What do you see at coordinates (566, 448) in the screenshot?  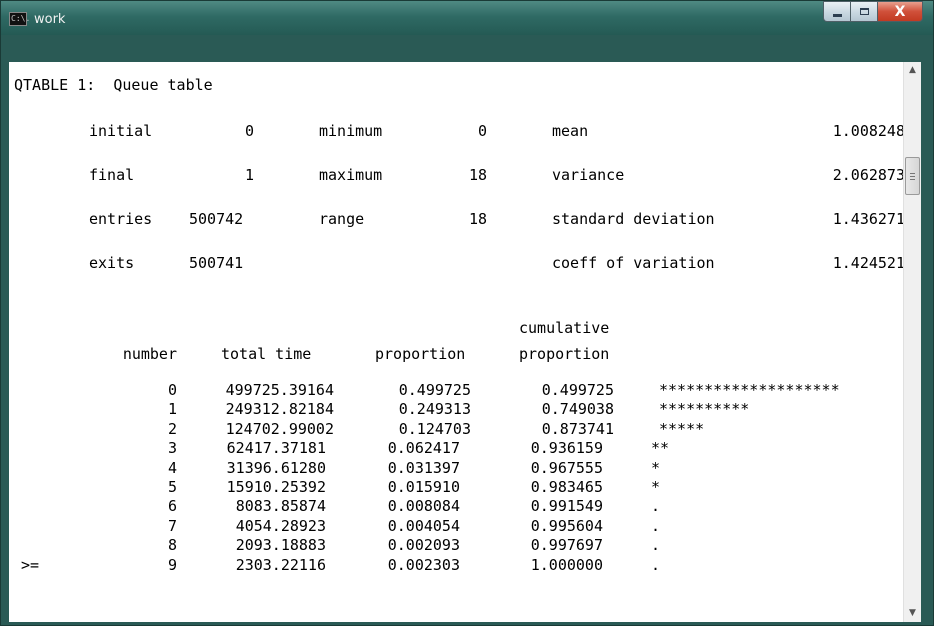 I see `row-cumulative: 0.936159` at bounding box center [566, 448].